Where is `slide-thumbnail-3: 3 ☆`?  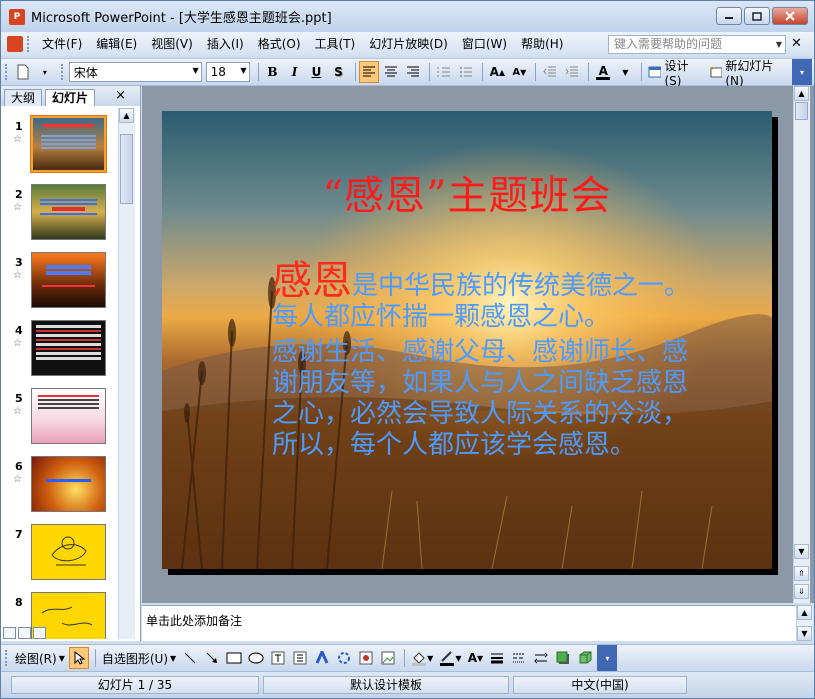
slide-thumbnail-3: 3 ☆ is located at coordinates (62, 282).